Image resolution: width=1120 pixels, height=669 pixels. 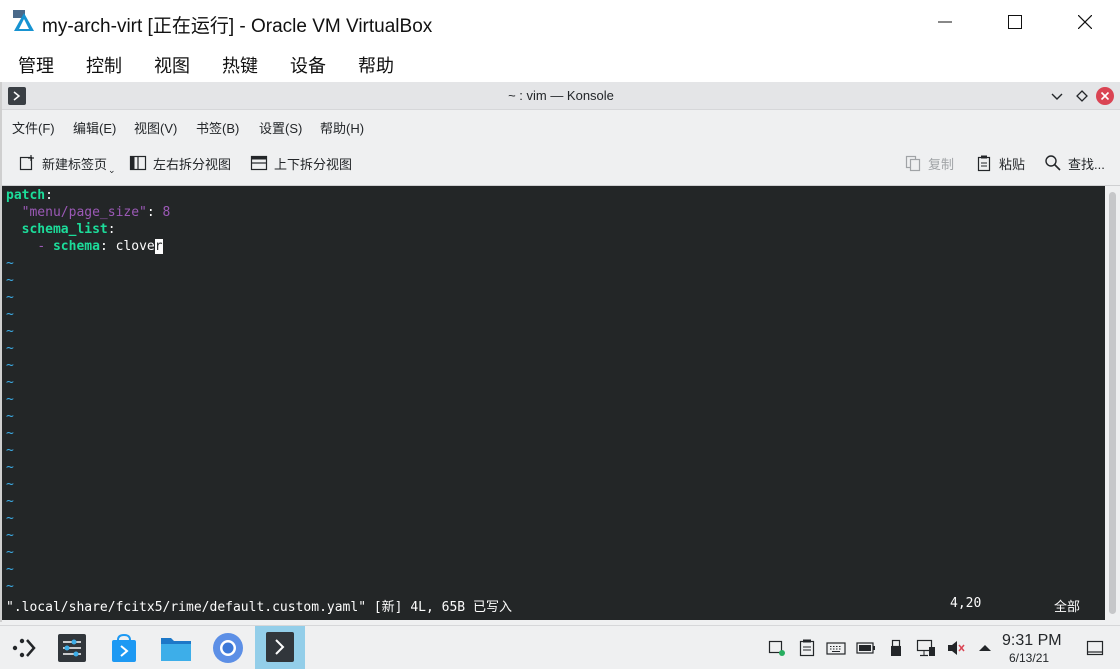 What do you see at coordinates (807, 648) in the screenshot?
I see `notes-icon` at bounding box center [807, 648].